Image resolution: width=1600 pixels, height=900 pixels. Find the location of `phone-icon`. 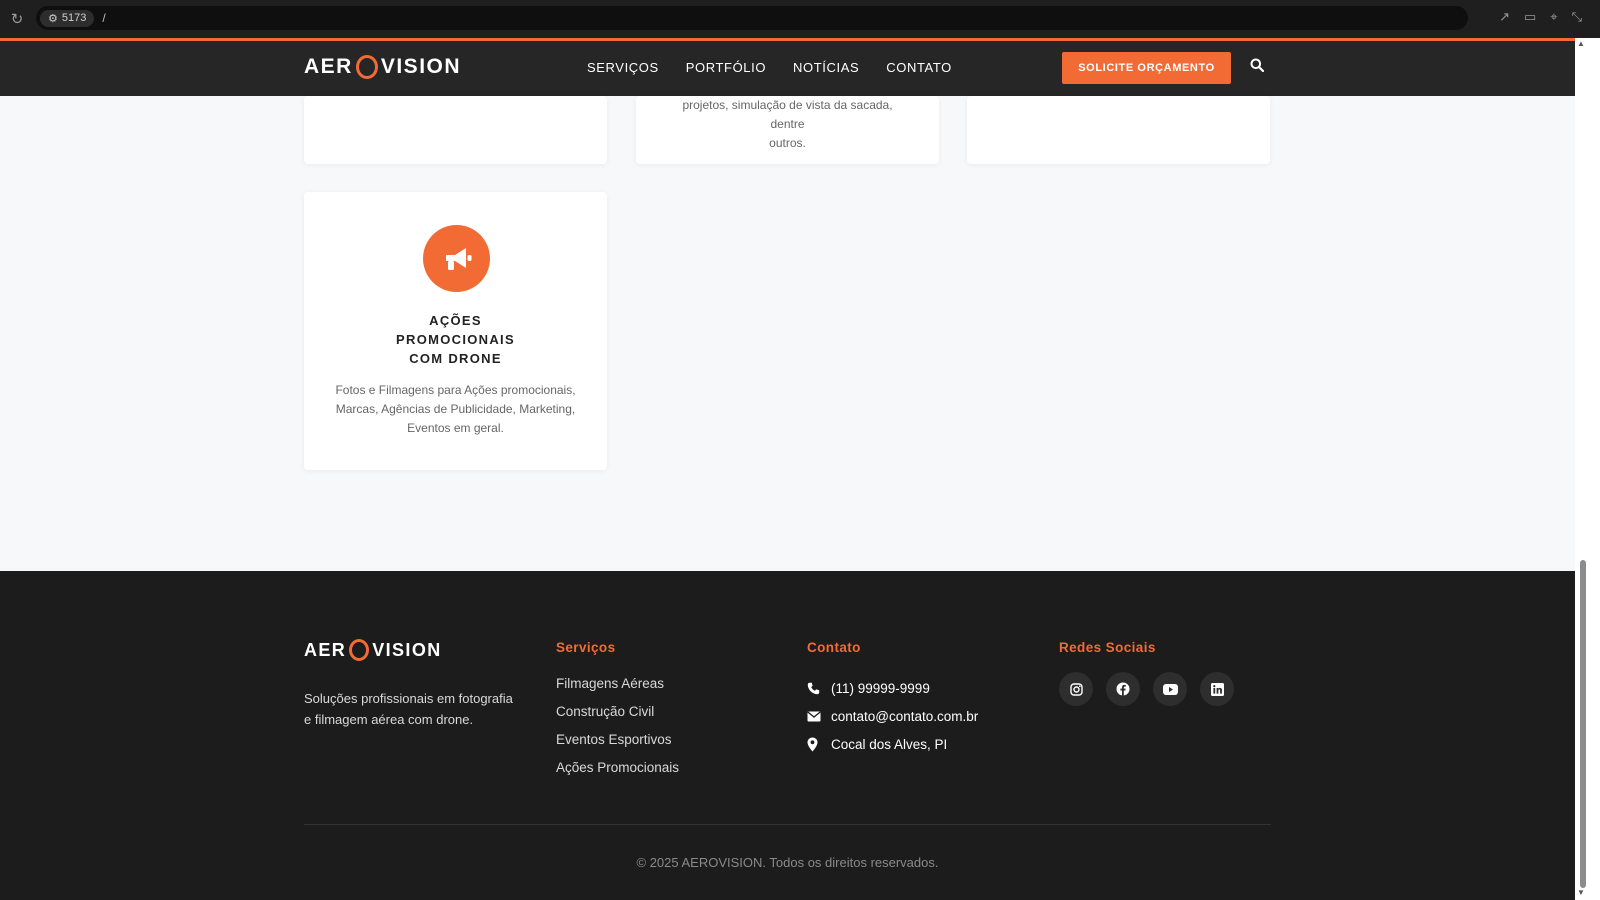

phone-icon is located at coordinates (819, 688).